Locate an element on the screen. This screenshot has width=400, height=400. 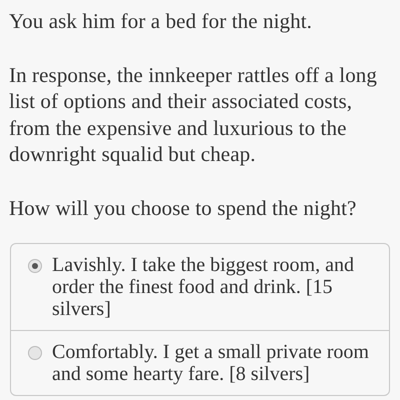
story-paragraph: How will you choose to spend the night? is located at coordinates (183, 207).